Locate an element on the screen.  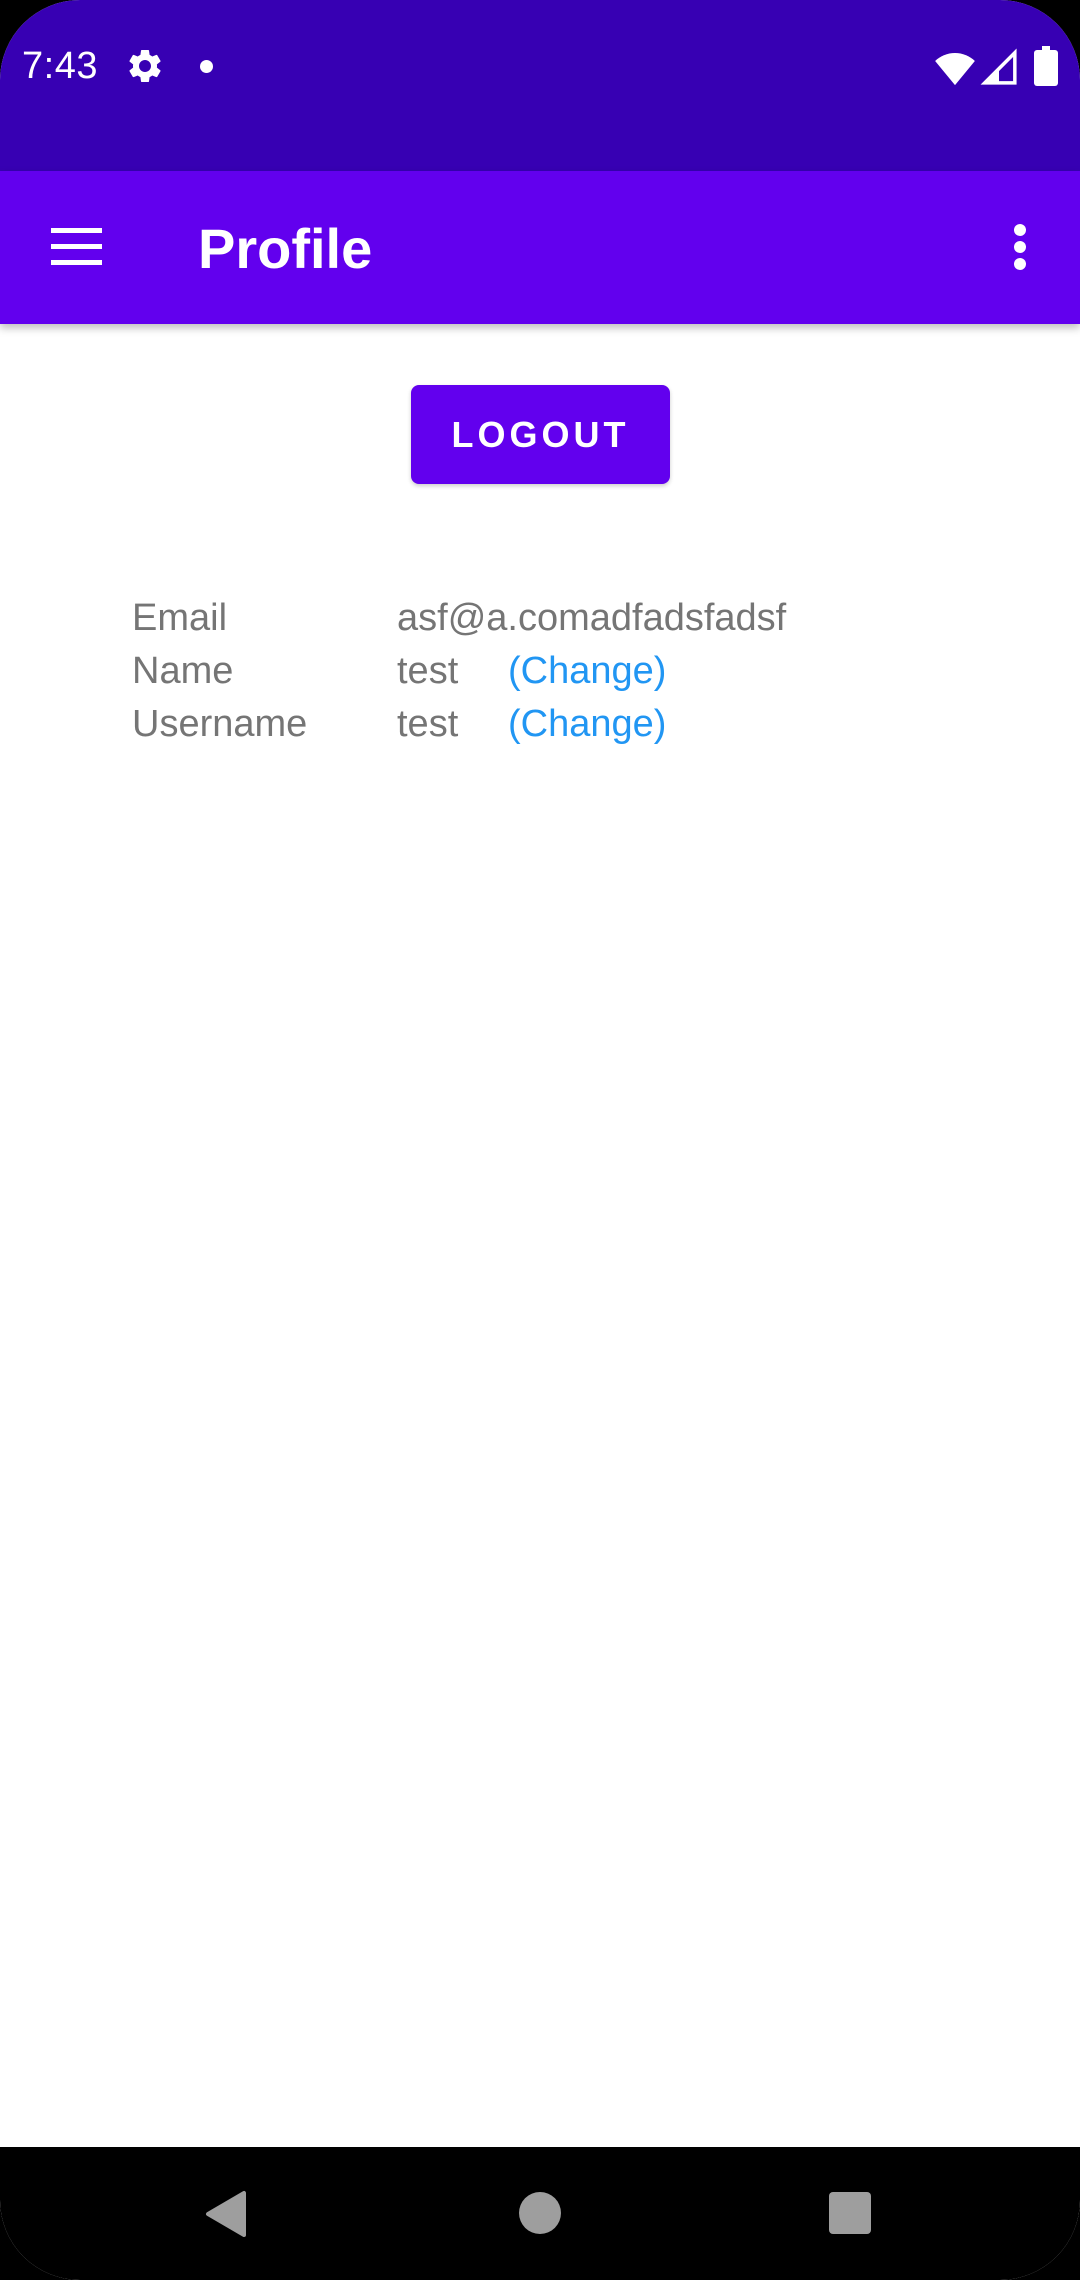
username-value: test is located at coordinates (428, 724).